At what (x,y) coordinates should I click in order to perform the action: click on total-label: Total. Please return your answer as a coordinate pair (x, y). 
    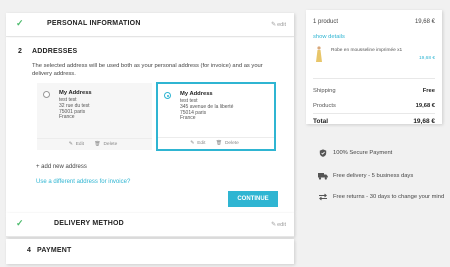
    Looking at the image, I should click on (321, 121).